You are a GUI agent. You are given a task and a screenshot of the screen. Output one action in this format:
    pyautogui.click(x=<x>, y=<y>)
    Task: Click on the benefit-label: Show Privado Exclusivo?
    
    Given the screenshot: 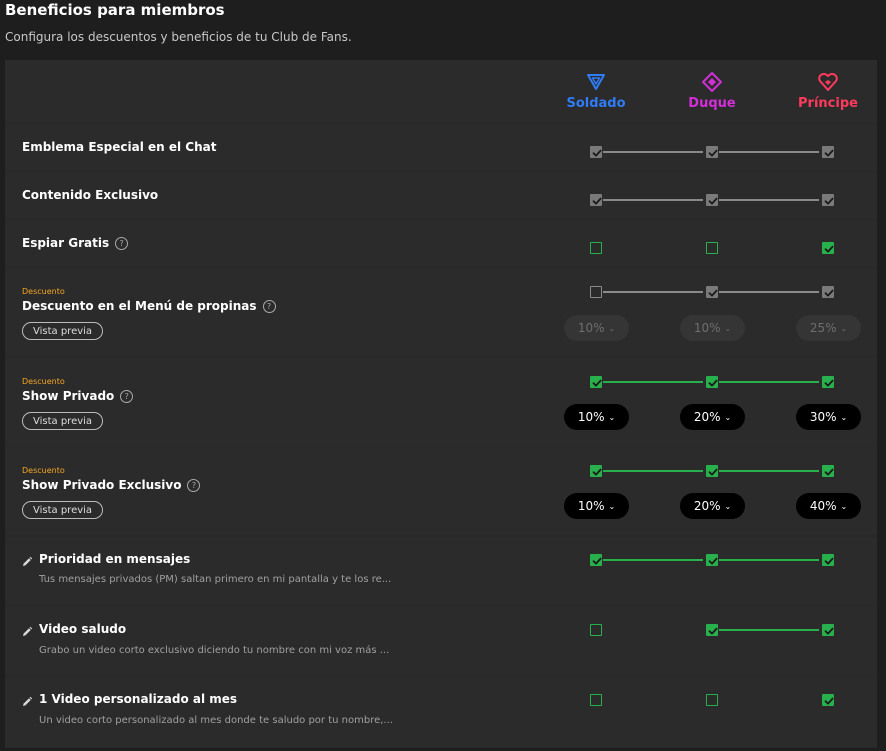 What is the action you would take?
    pyautogui.click(x=111, y=485)
    